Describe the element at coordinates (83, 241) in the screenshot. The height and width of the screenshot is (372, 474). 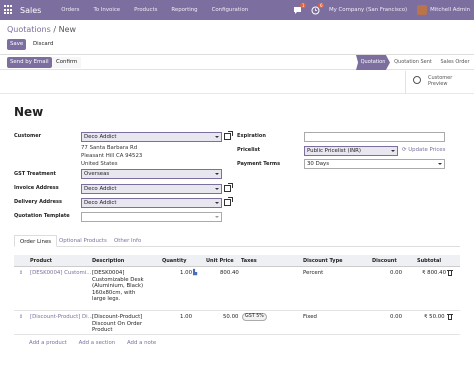
I see `tab-optional-products: Optional Products` at that location.